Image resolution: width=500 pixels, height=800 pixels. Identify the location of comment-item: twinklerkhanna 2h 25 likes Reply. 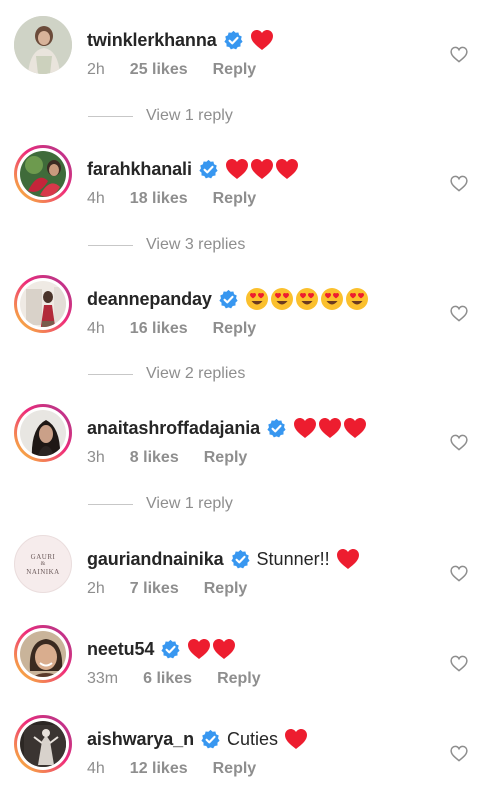
(250, 47).